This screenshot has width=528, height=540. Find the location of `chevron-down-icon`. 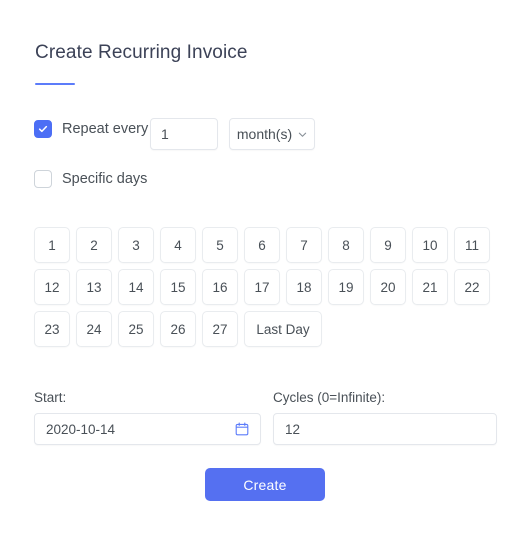

chevron-down-icon is located at coordinates (302, 134).